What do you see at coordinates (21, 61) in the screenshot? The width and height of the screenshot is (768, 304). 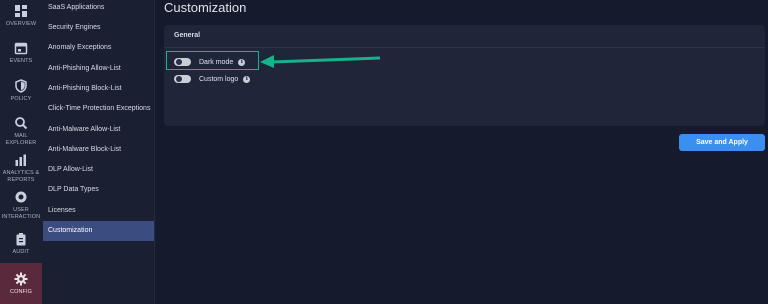 I see `rail-label-events: EVENTS` at bounding box center [21, 61].